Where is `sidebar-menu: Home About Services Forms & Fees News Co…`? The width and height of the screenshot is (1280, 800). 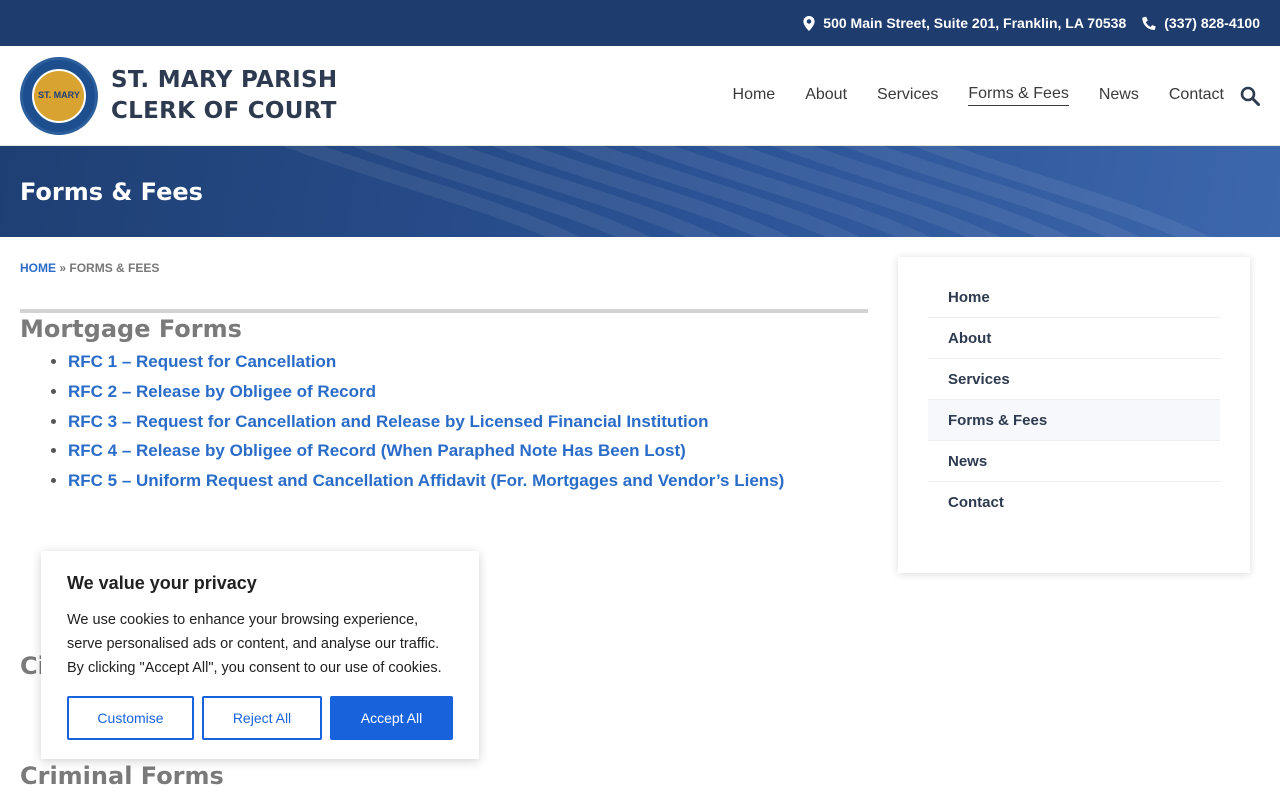
sidebar-menu: Home About Services Forms & Fees News Co… is located at coordinates (1074, 415).